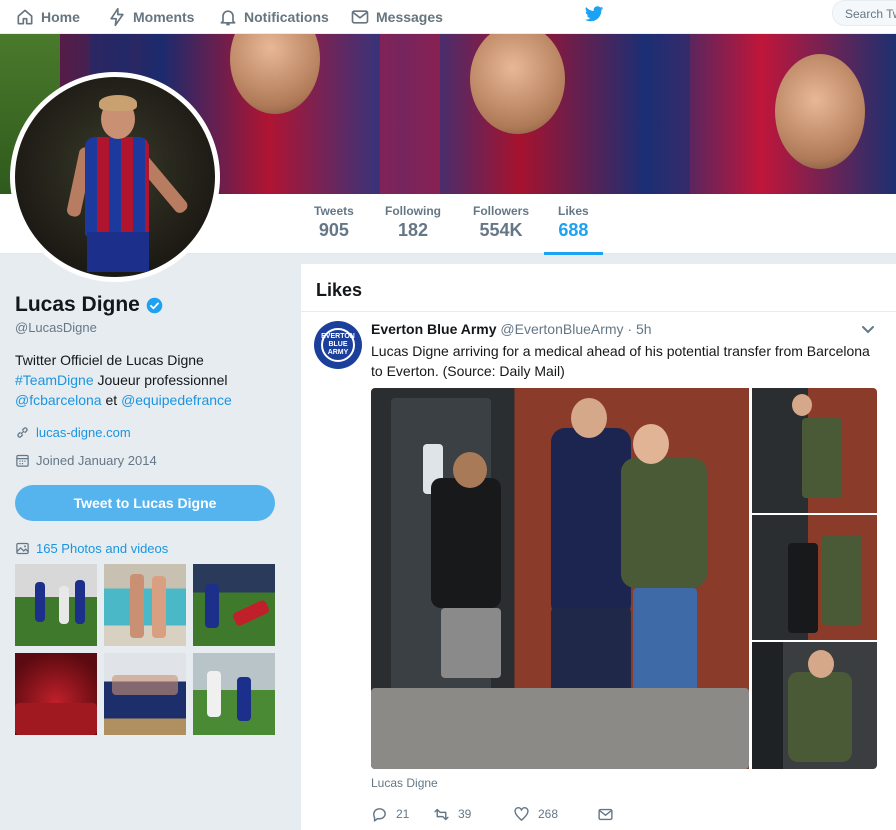 Image resolution: width=896 pixels, height=830 pixels. Describe the element at coordinates (441, 814) in the screenshot. I see `retweet-icon` at that location.